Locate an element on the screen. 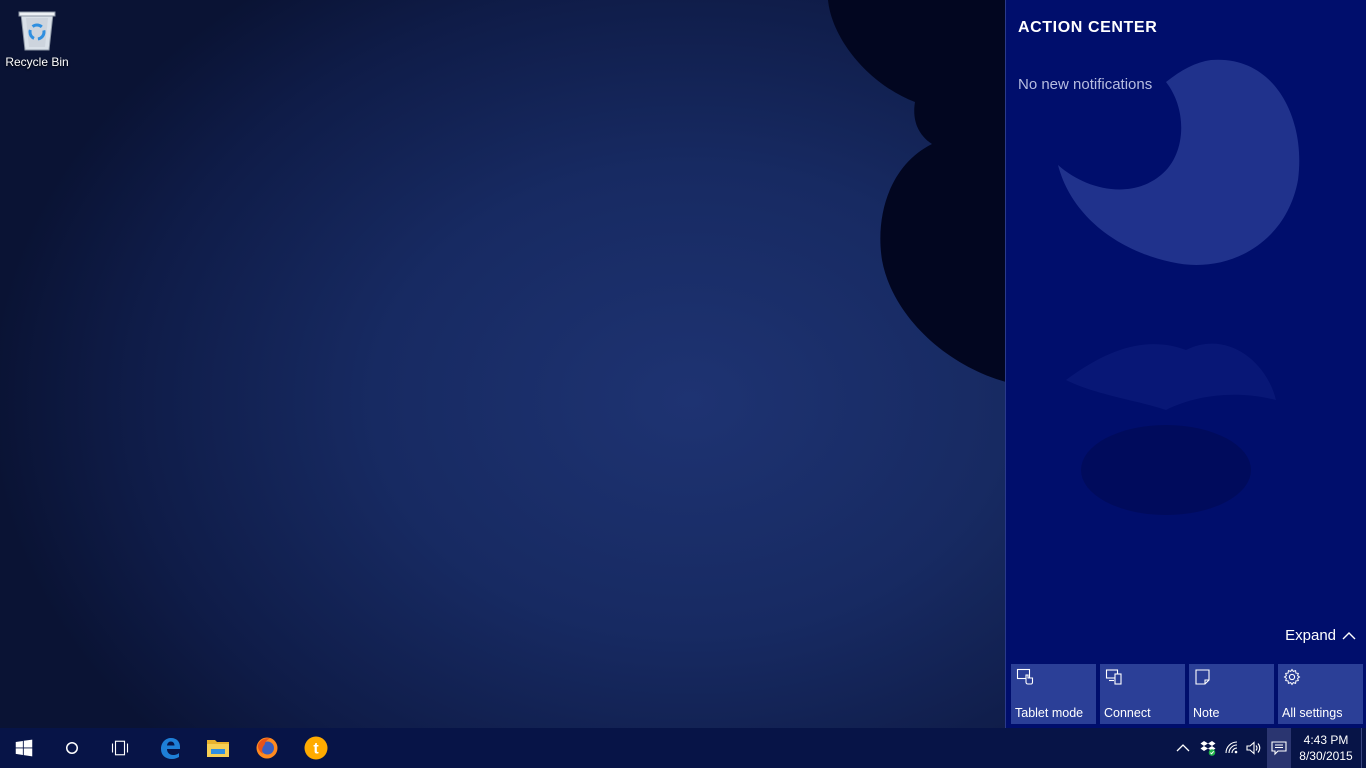  clock-time: 4:43 PM is located at coordinates (1326, 740).